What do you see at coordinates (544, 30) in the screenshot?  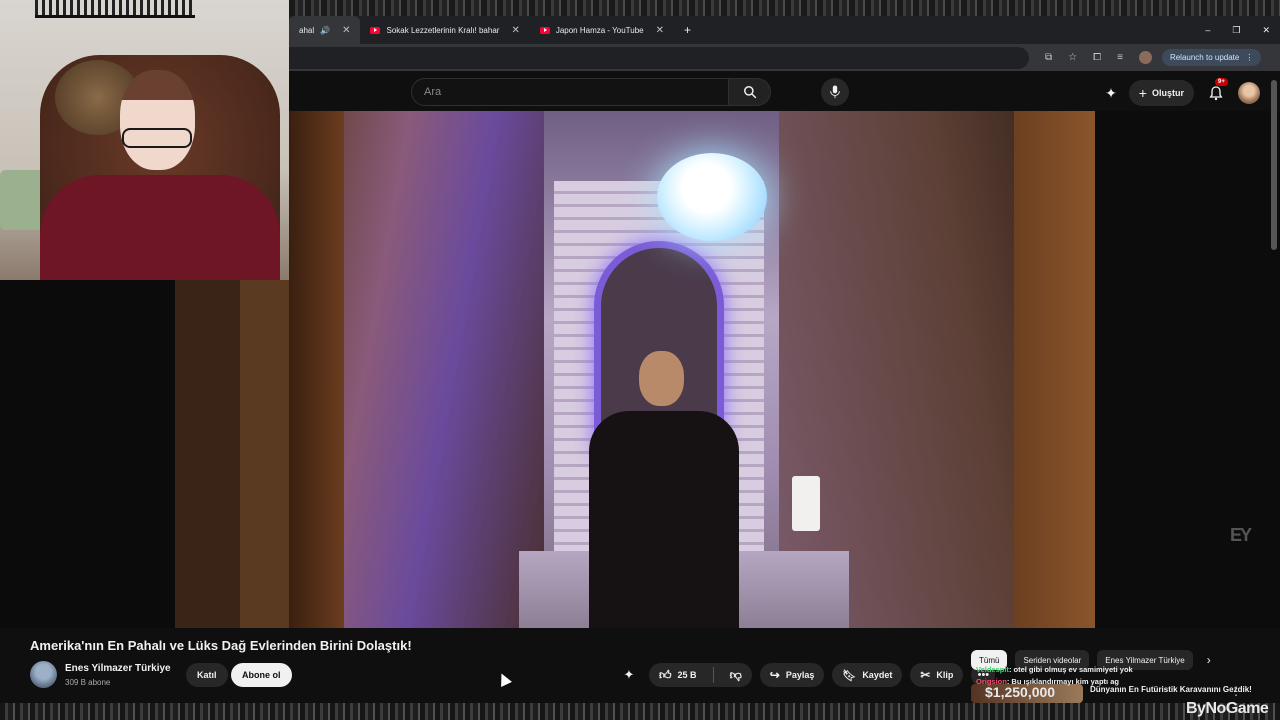 I see `youtube-favicon-icon` at bounding box center [544, 30].